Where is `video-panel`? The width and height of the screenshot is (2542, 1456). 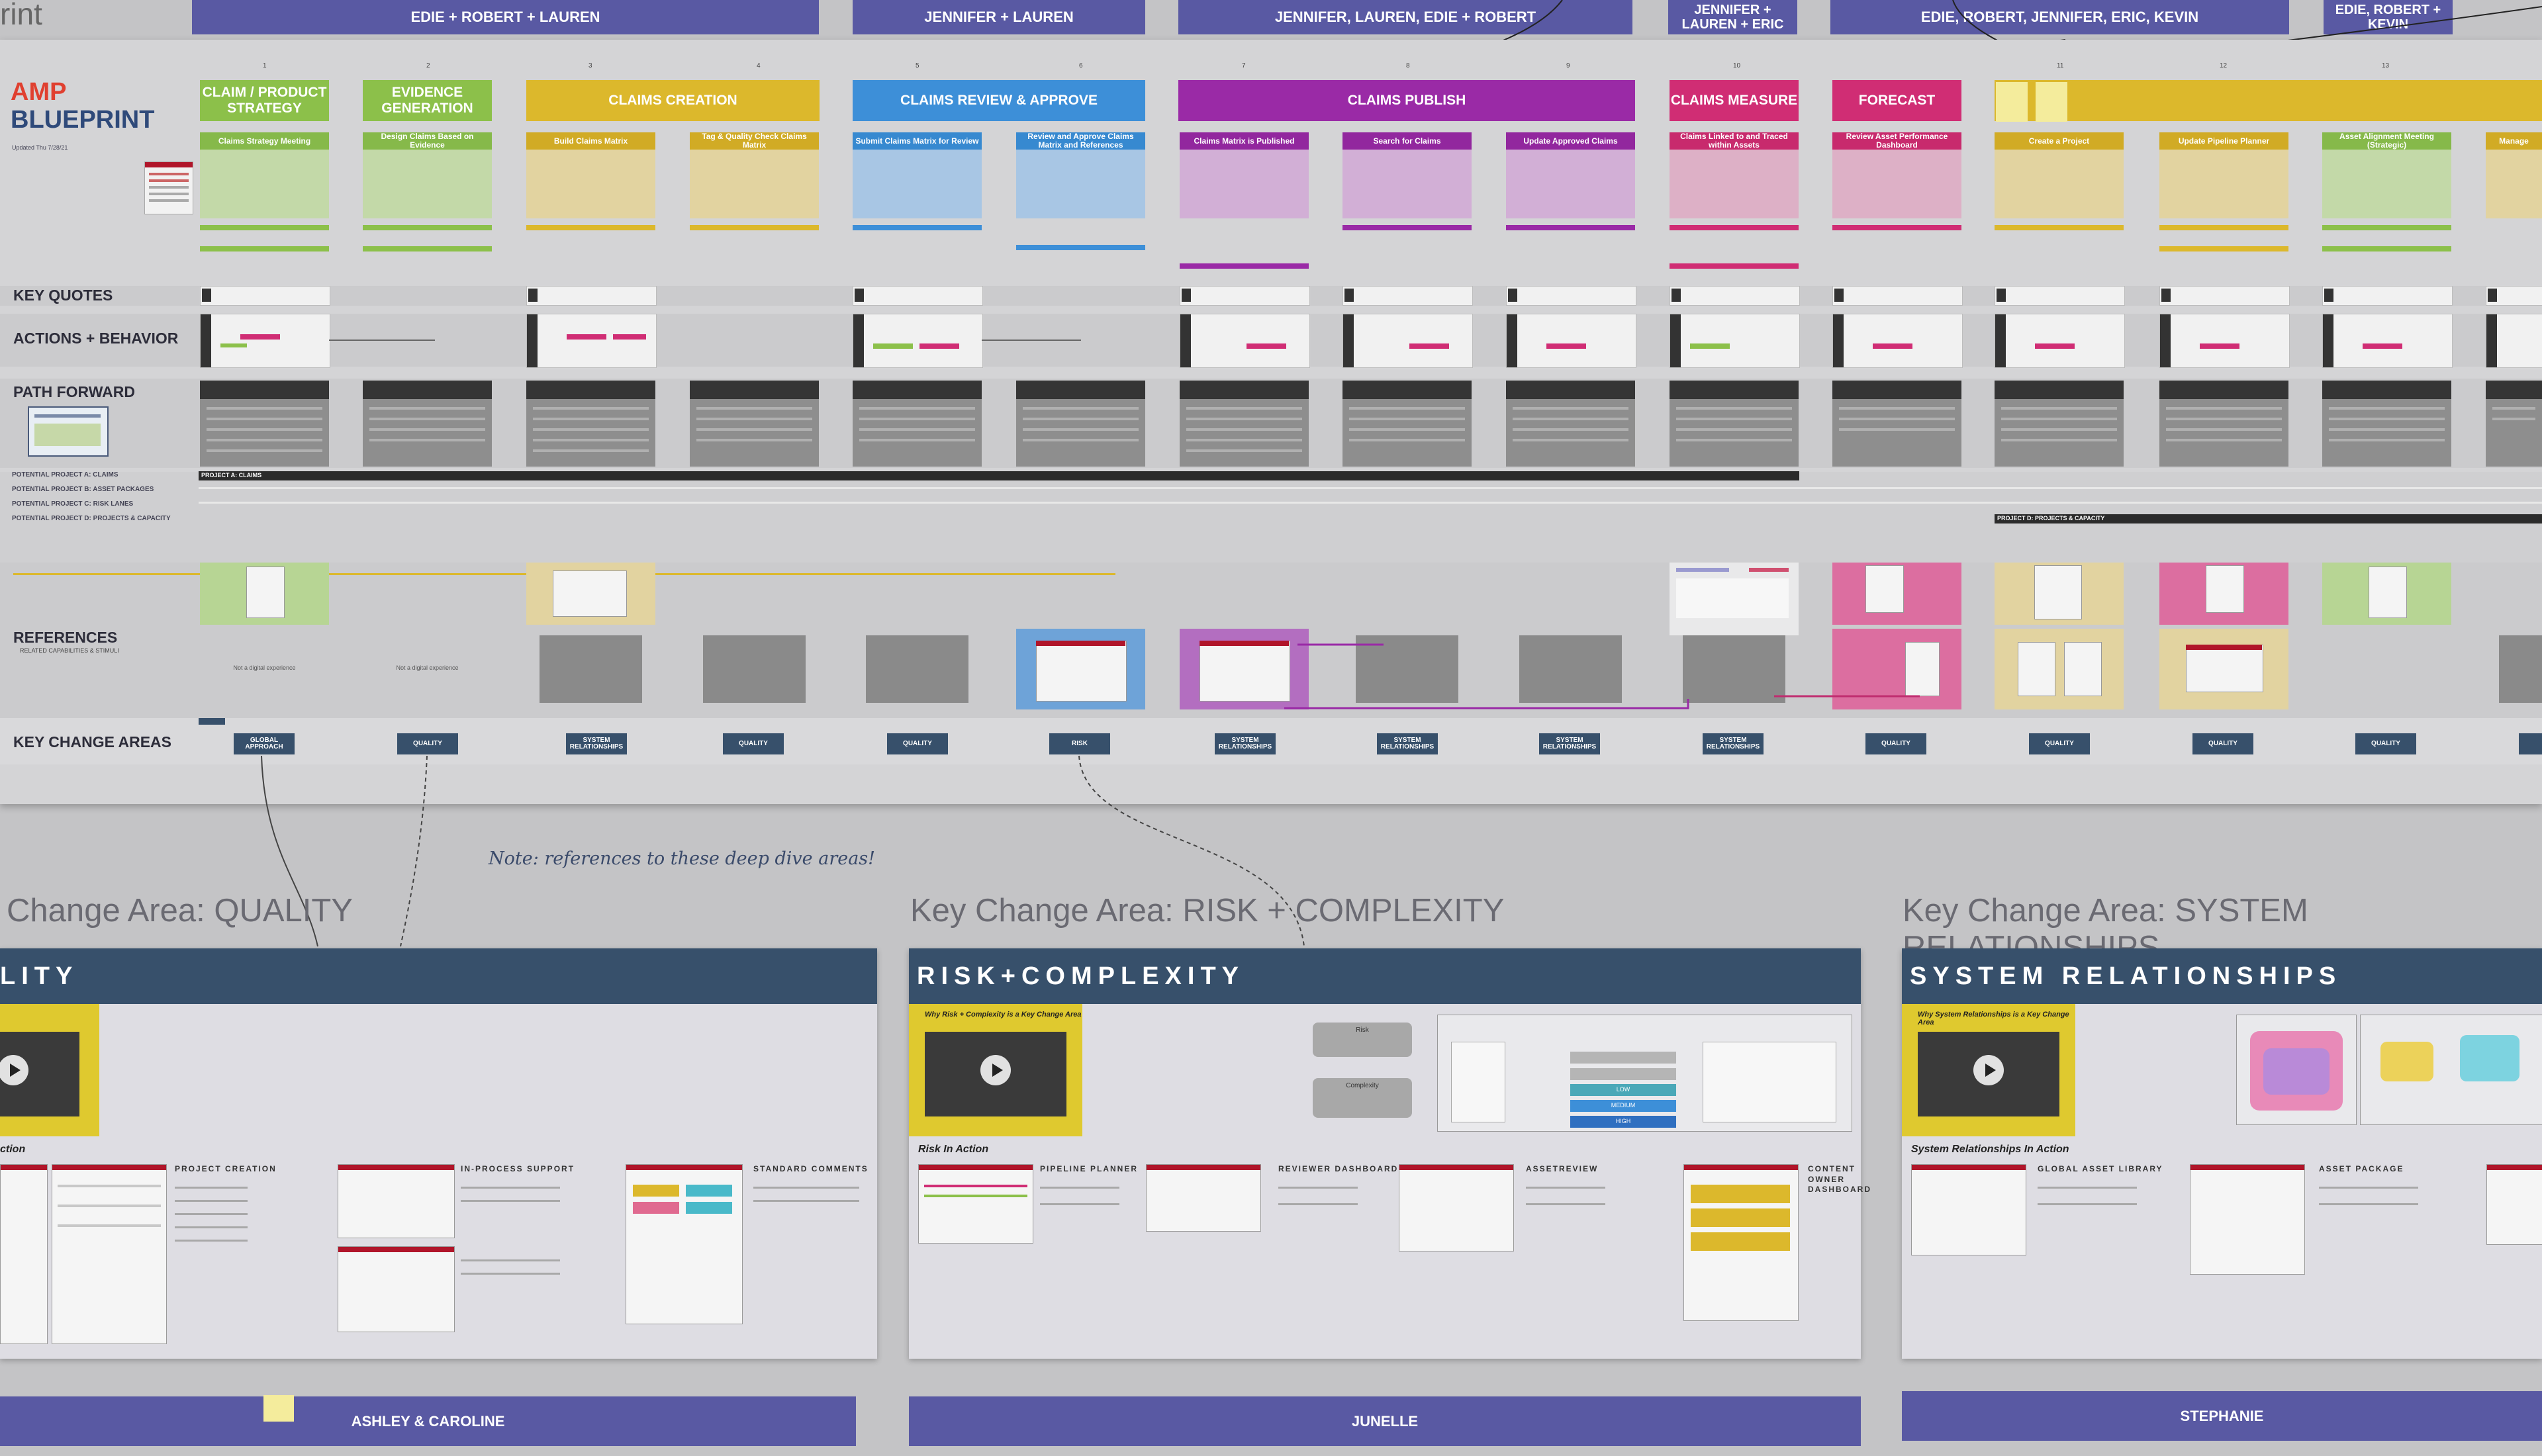 video-panel is located at coordinates (50, 1070).